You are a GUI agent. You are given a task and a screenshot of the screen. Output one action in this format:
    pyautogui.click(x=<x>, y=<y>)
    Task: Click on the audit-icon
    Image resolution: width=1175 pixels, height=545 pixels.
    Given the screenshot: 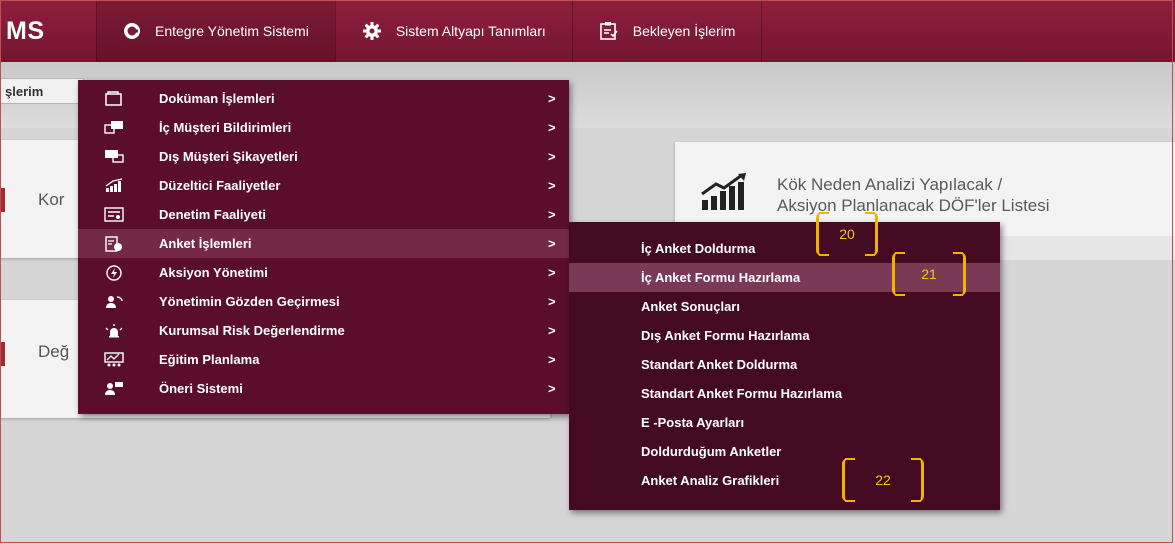 What is the action you would take?
    pyautogui.click(x=114, y=214)
    